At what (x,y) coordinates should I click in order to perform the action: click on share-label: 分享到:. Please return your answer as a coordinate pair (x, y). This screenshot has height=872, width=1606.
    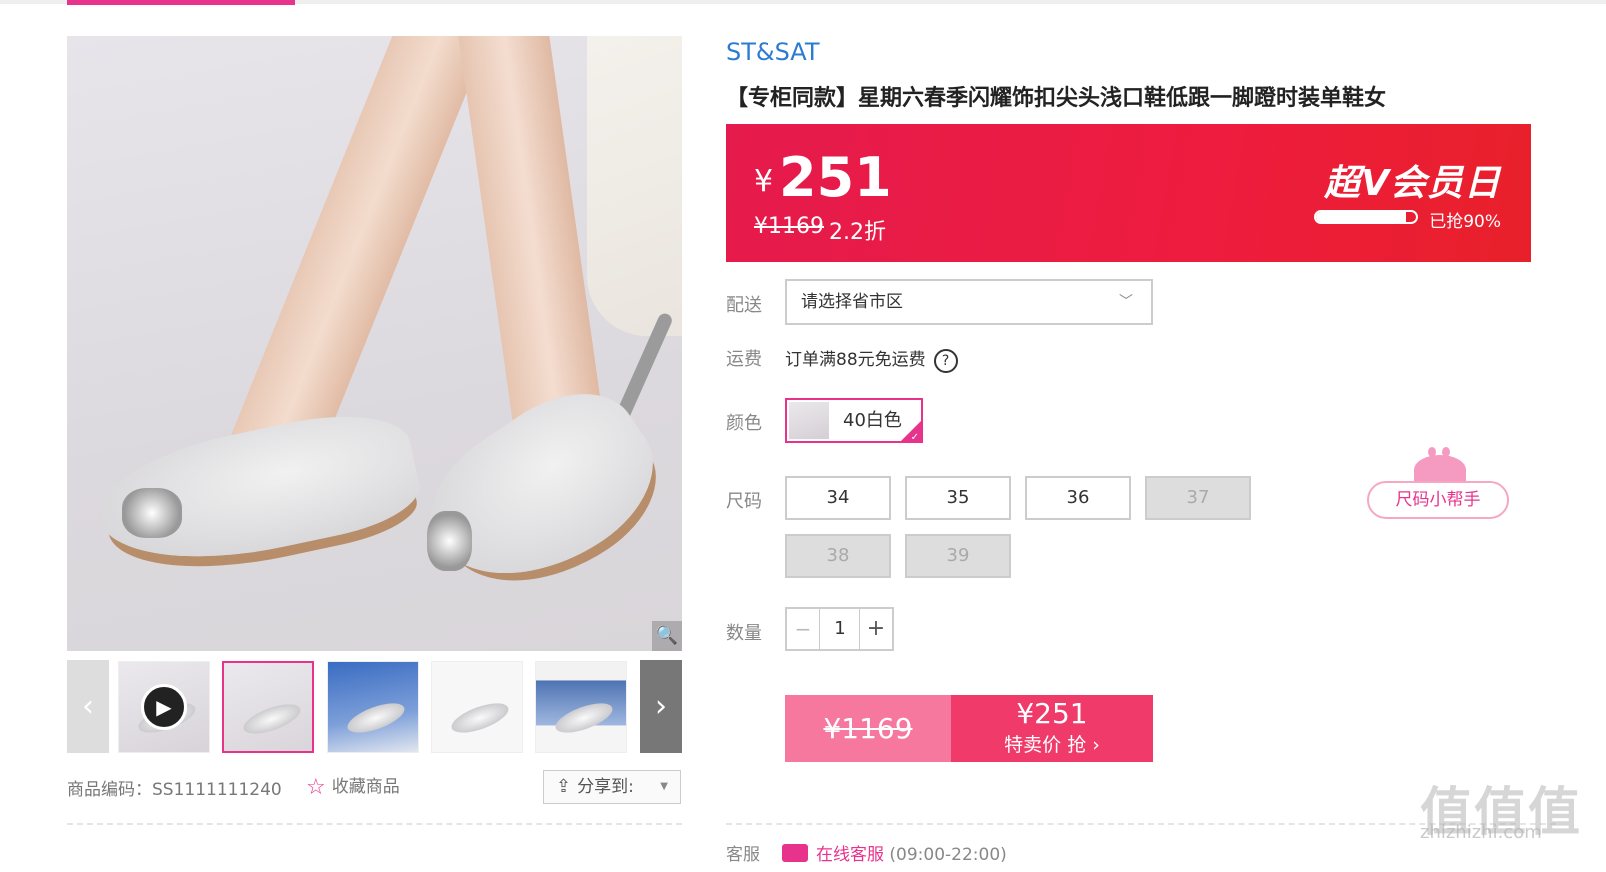
    Looking at the image, I should click on (605, 787).